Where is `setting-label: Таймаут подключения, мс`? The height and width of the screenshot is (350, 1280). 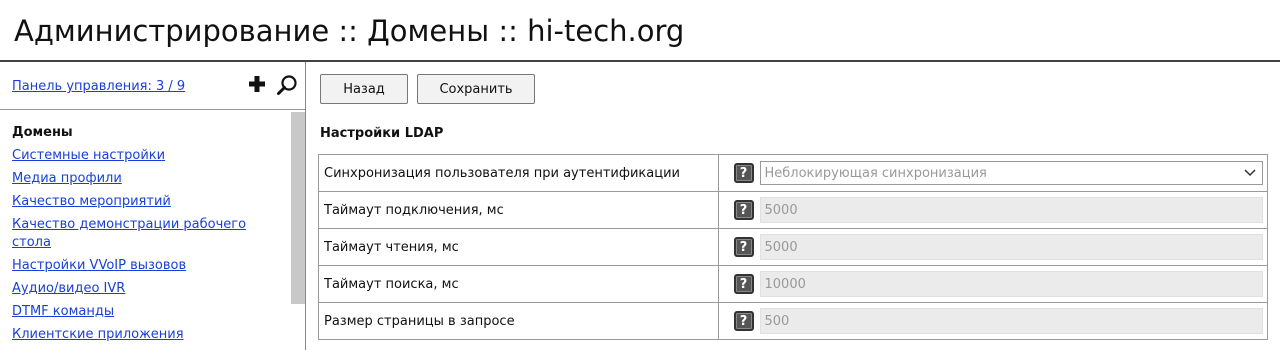 setting-label: Таймаут подключения, мс is located at coordinates (518, 210).